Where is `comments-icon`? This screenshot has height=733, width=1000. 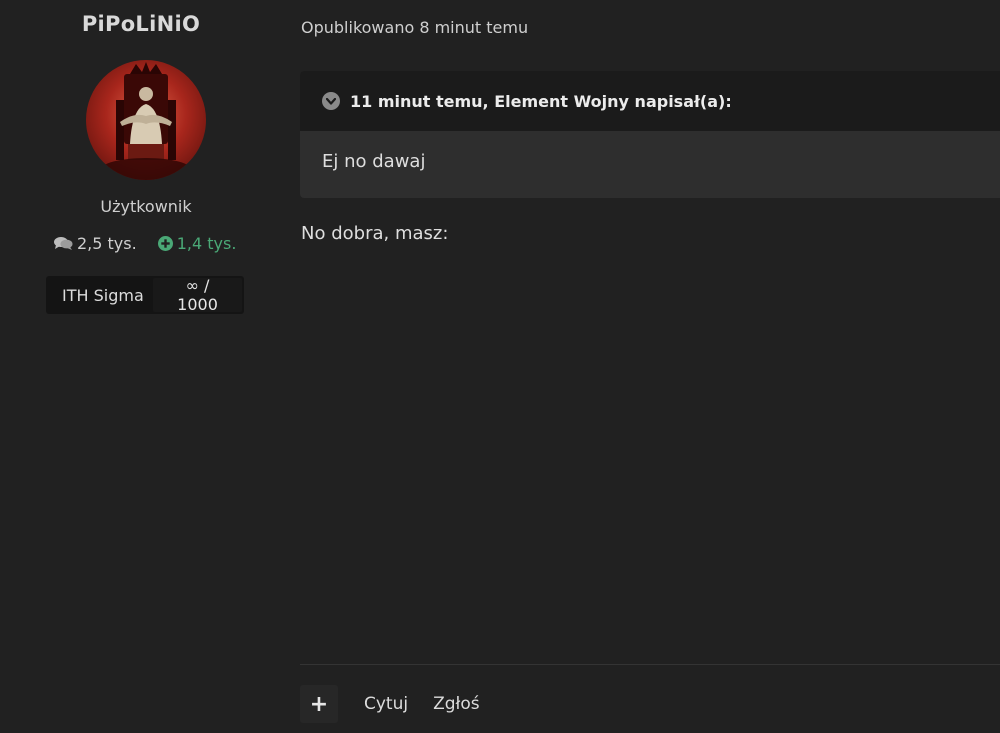
comments-icon is located at coordinates (63, 243).